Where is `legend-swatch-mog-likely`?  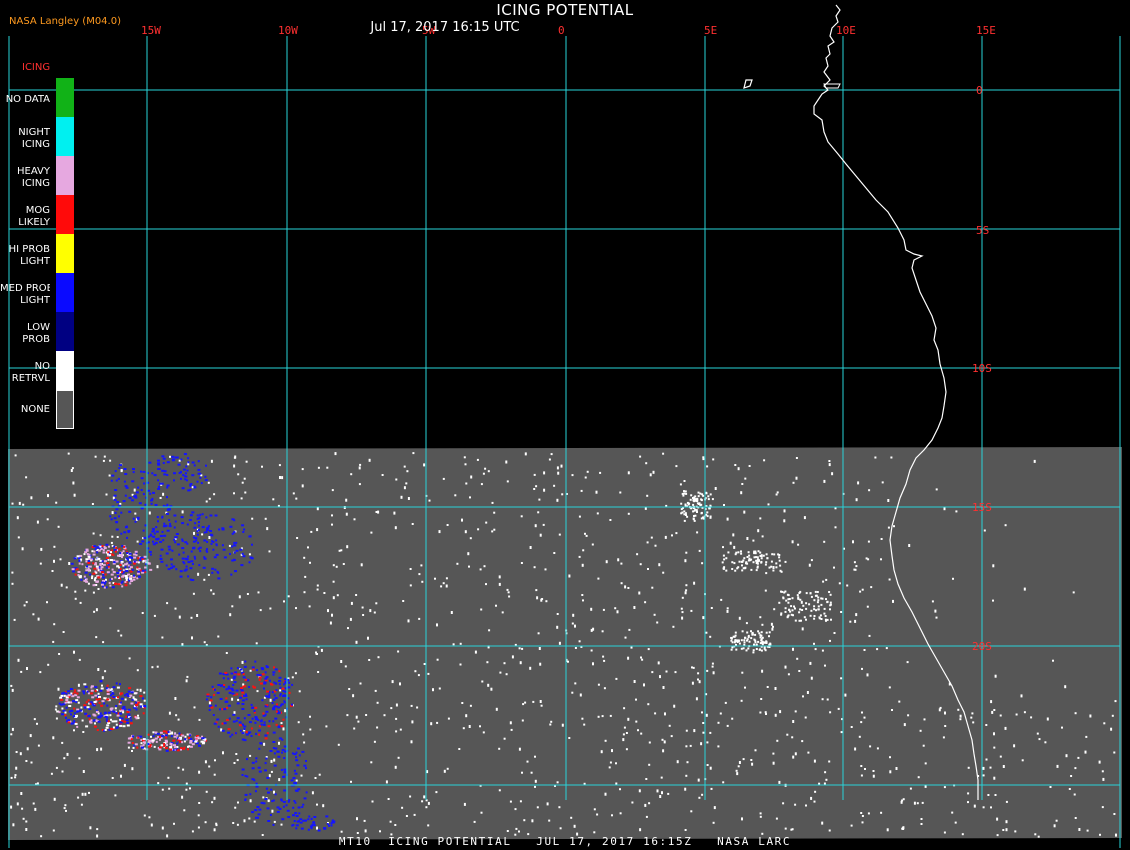
legend-swatch-mog-likely is located at coordinates (65, 214).